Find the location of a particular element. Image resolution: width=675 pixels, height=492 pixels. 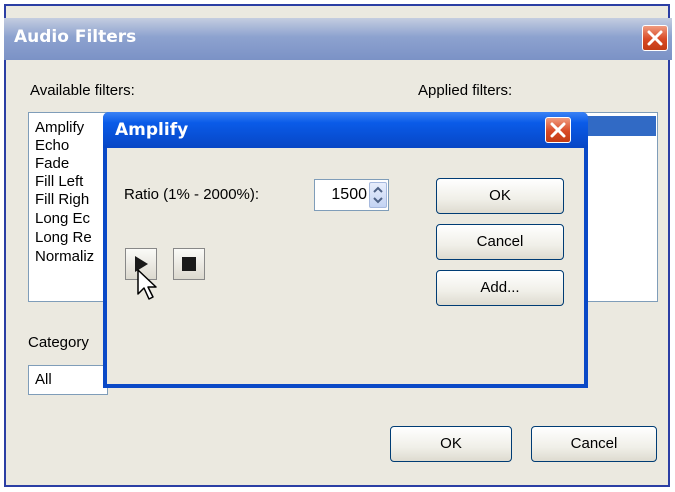

ratio-spinner is located at coordinates (378, 195).